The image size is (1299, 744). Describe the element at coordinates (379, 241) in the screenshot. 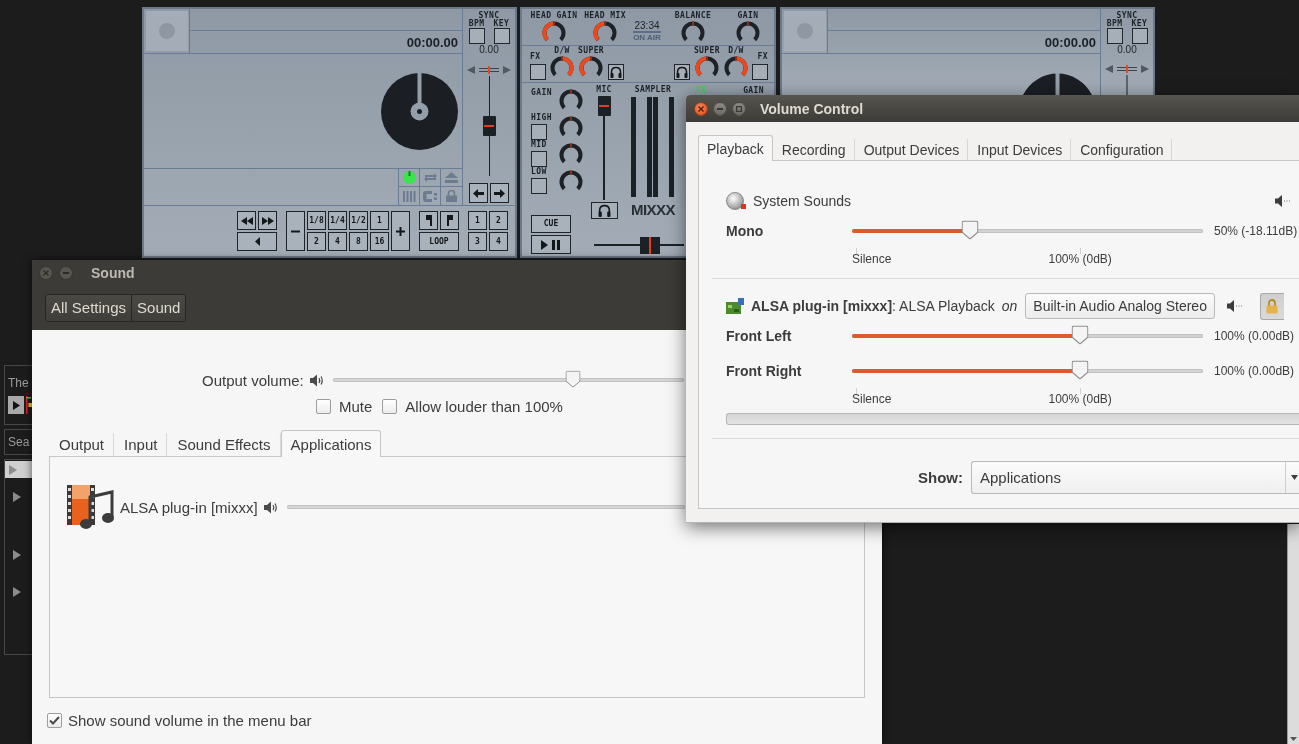

I see `loop-size-button: 16` at that location.